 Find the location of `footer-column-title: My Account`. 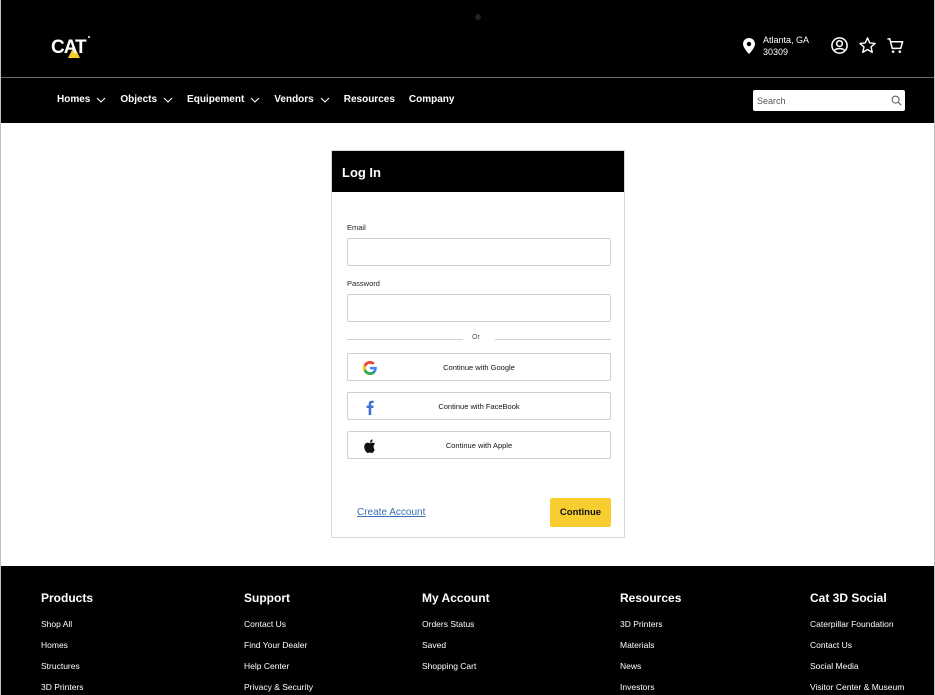

footer-column-title: My Account is located at coordinates (456, 598).